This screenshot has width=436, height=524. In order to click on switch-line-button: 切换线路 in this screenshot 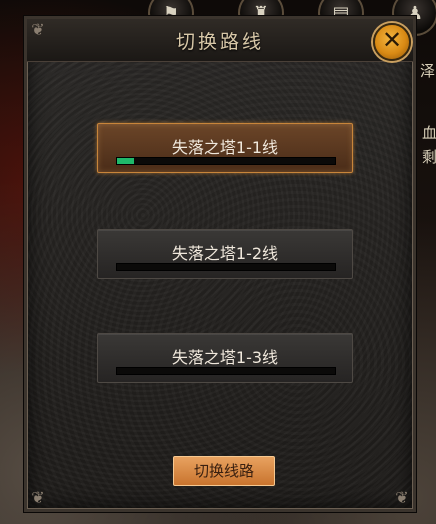, I will do `click(224, 471)`.